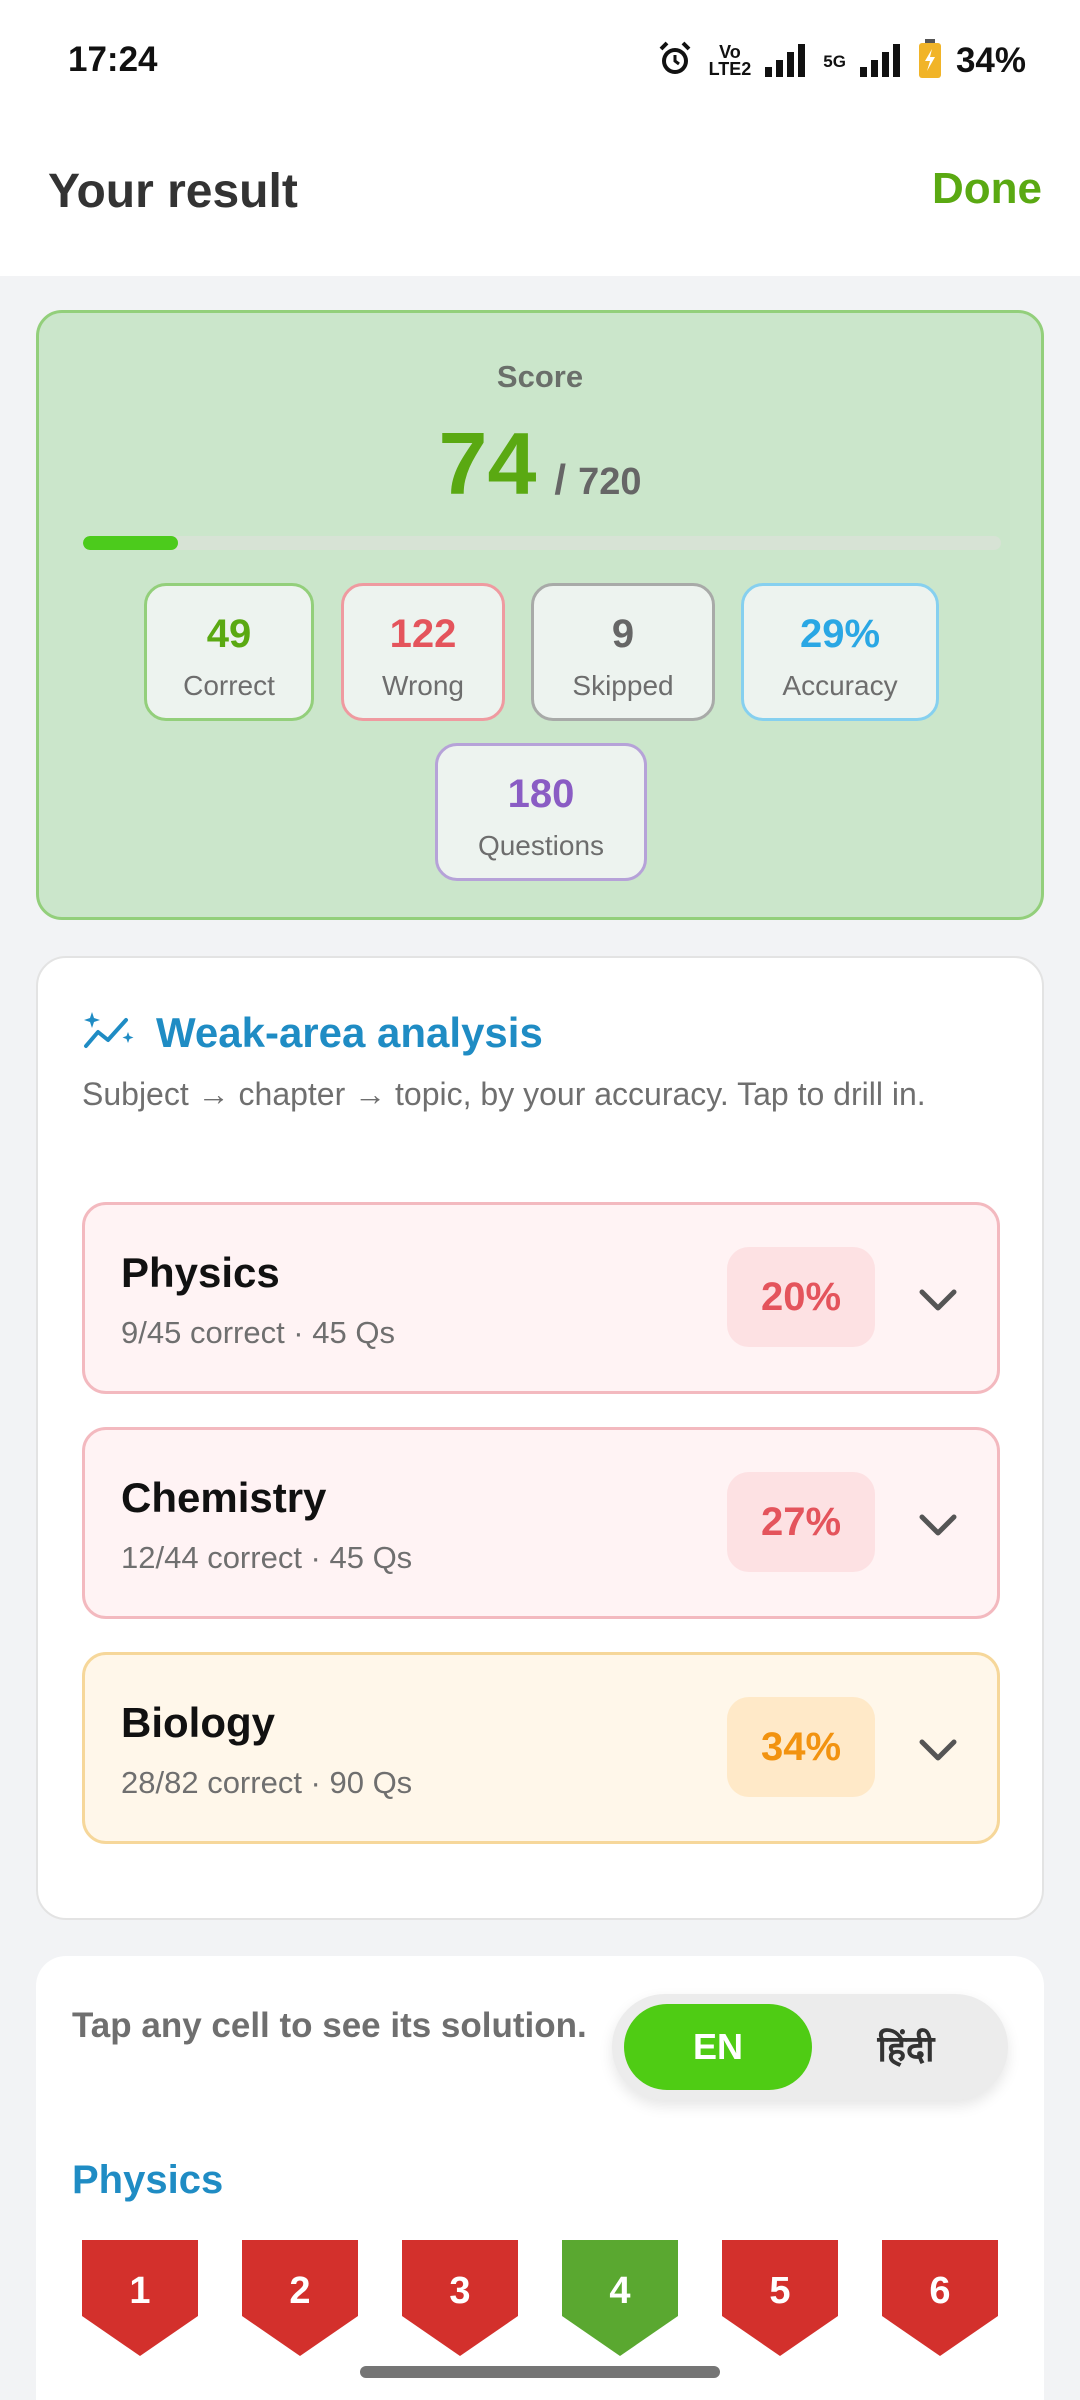  What do you see at coordinates (130, 543) in the screenshot?
I see `score-progress-fill` at bounding box center [130, 543].